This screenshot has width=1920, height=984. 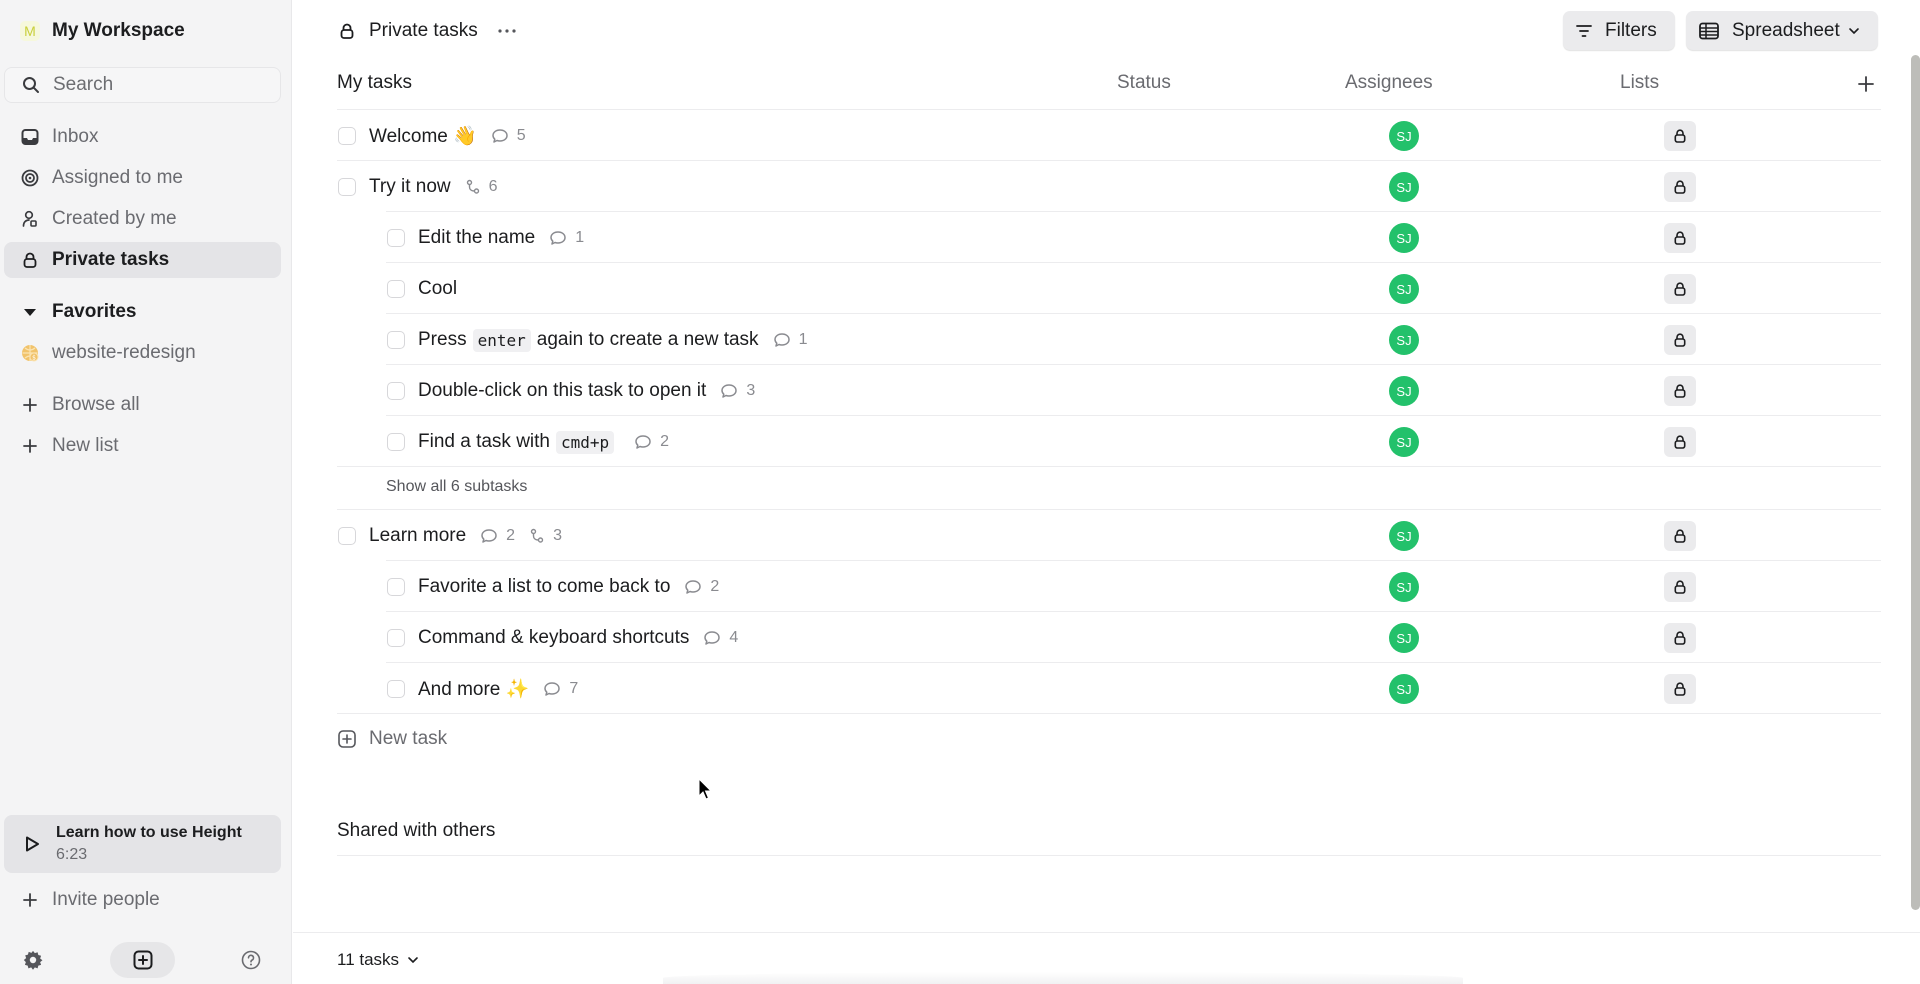 What do you see at coordinates (32, 844) in the screenshot?
I see `play-icon` at bounding box center [32, 844].